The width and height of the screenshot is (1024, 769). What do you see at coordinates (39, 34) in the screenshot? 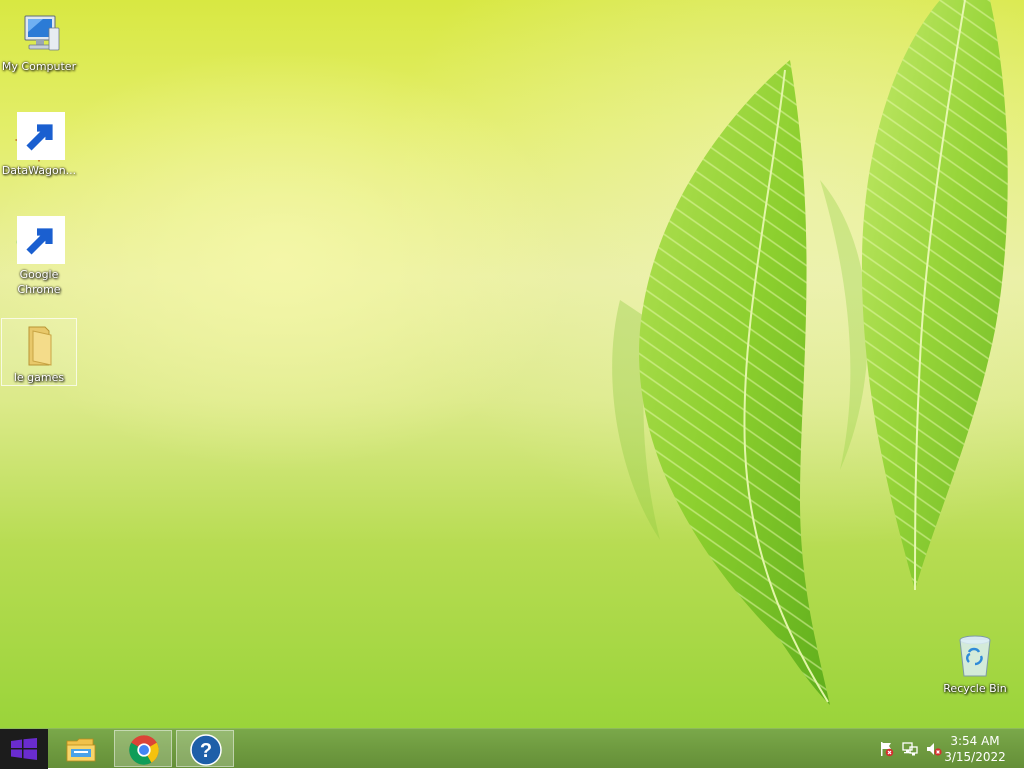
I see `computer-icon` at bounding box center [39, 34].